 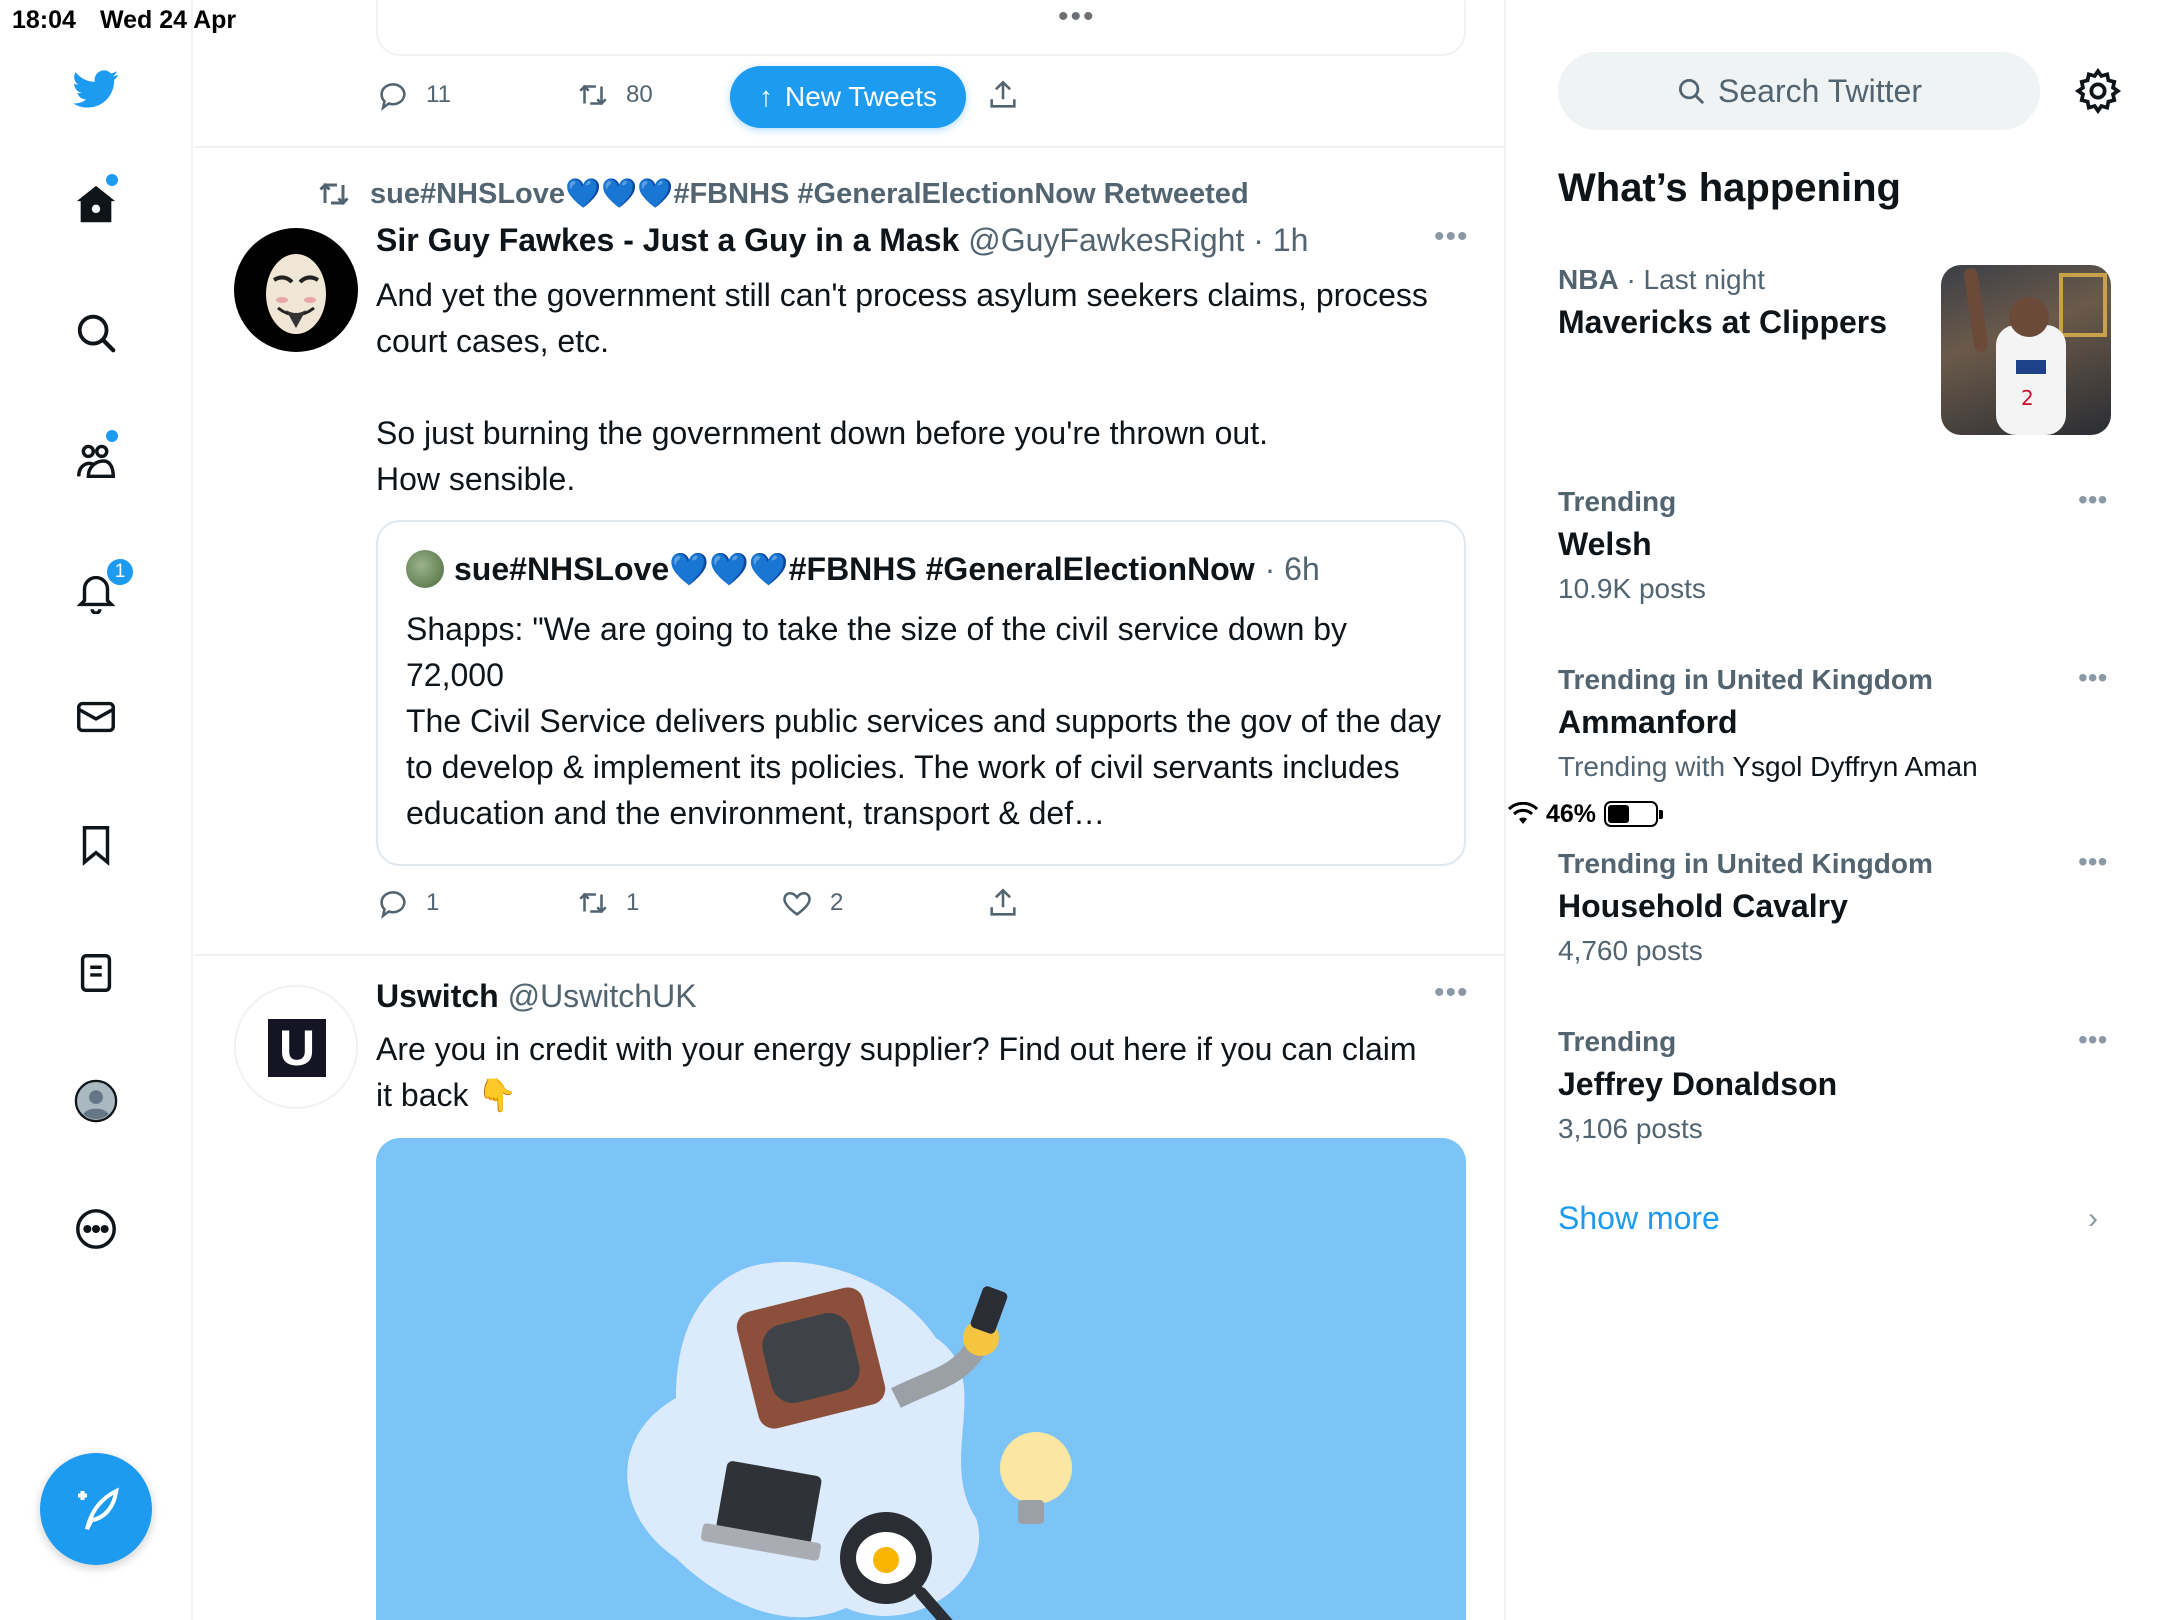 What do you see at coordinates (96, 845) in the screenshot?
I see `bookmarks-icon` at bounding box center [96, 845].